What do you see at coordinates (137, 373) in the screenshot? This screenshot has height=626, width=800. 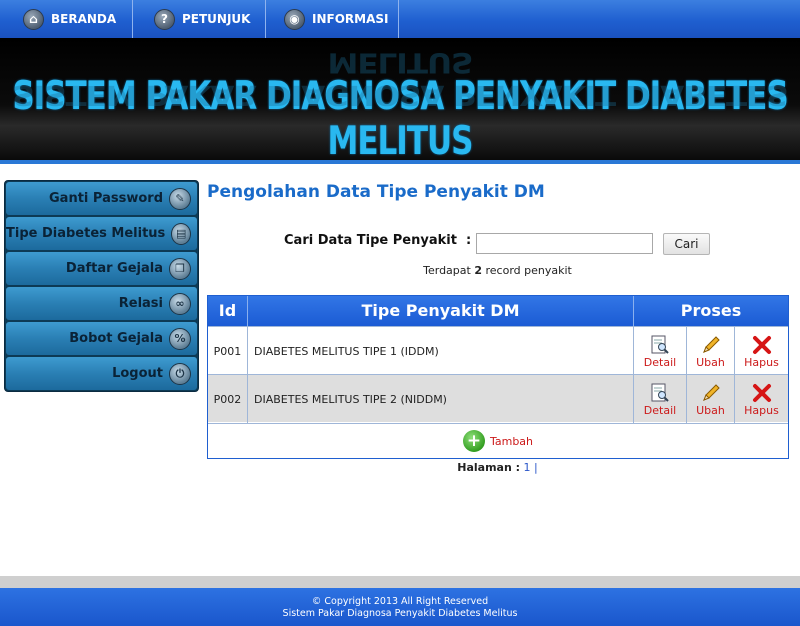 I see `sidebar-item-label: Logout` at bounding box center [137, 373].